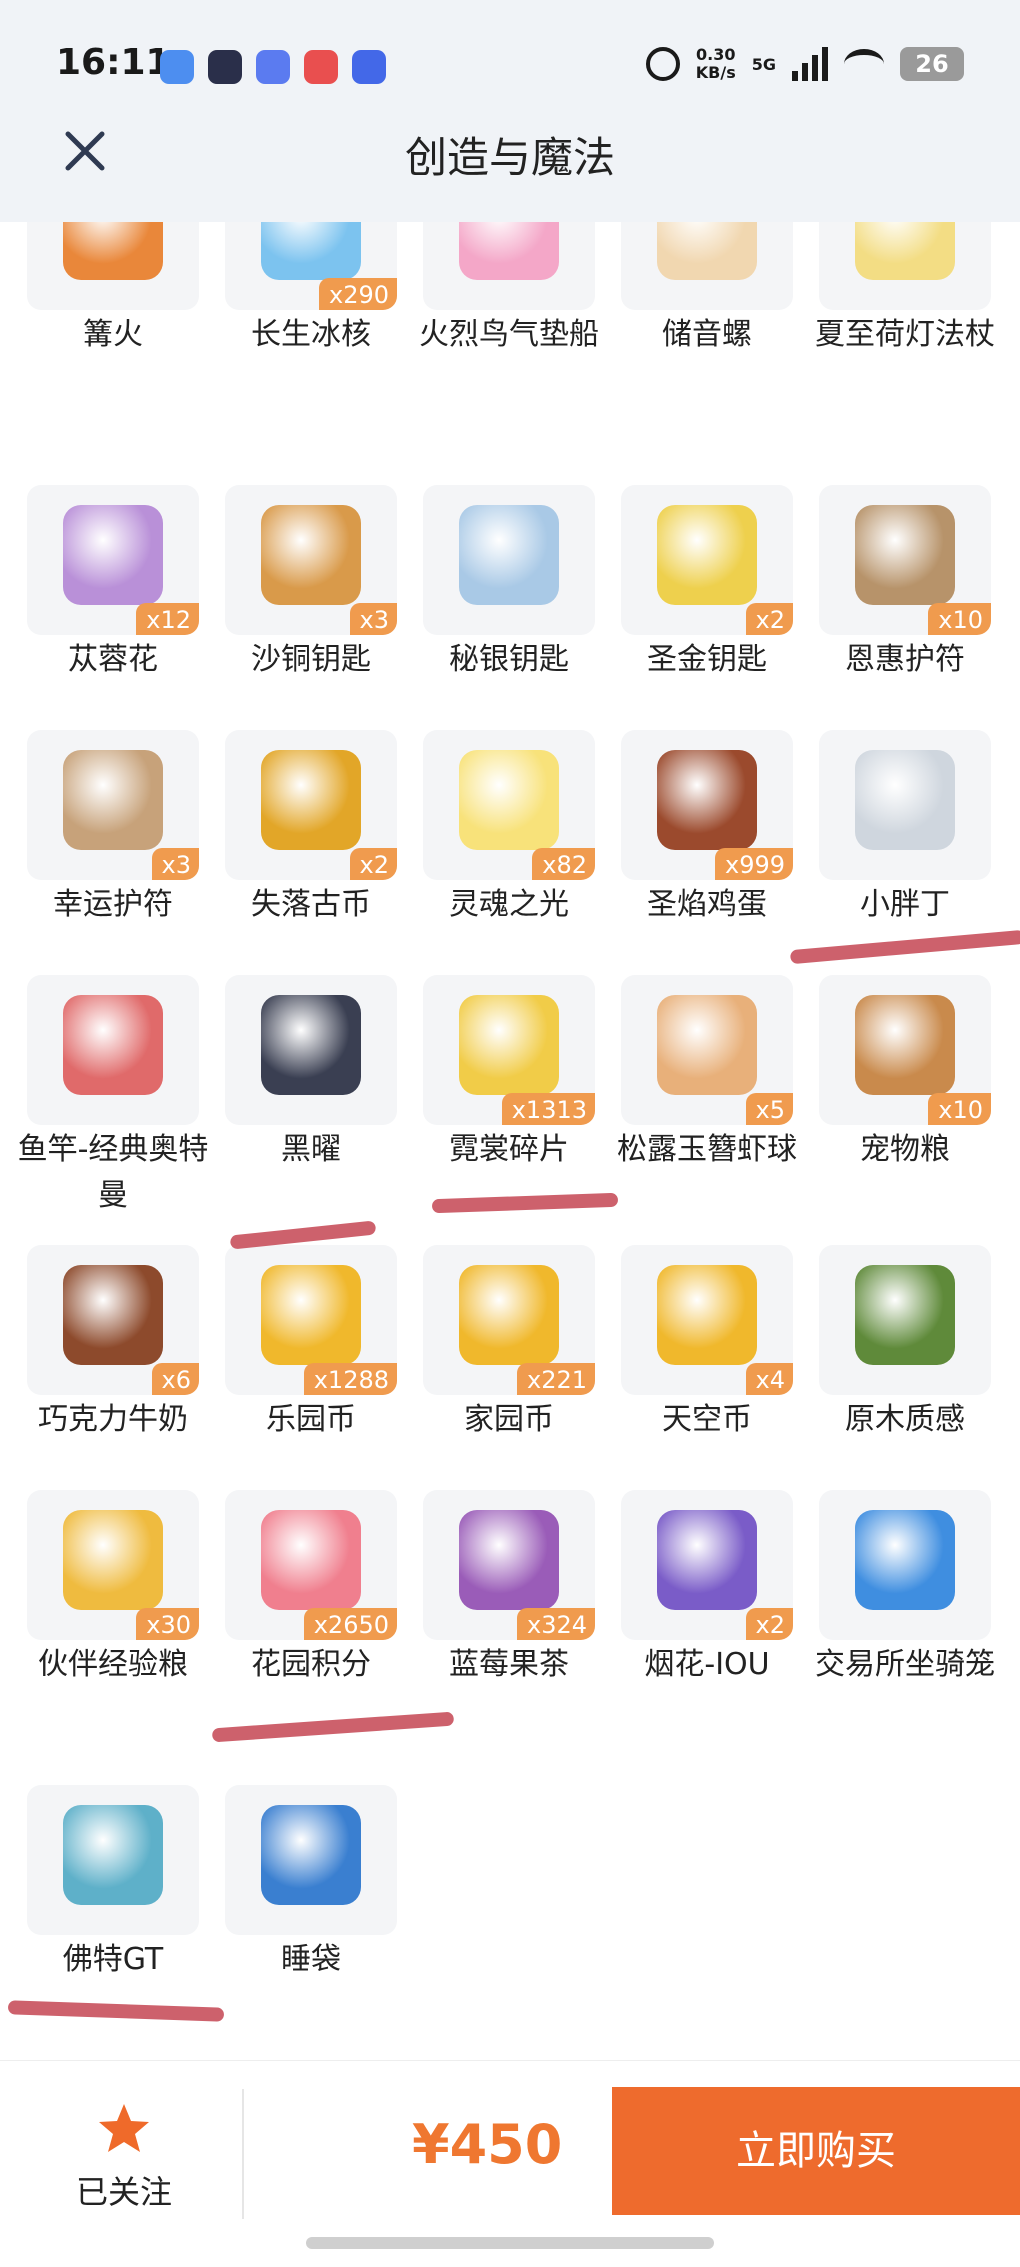 This screenshot has height=2267, width=1020. Describe the element at coordinates (113, 904) in the screenshot. I see `item-name: 幸运护符` at that location.